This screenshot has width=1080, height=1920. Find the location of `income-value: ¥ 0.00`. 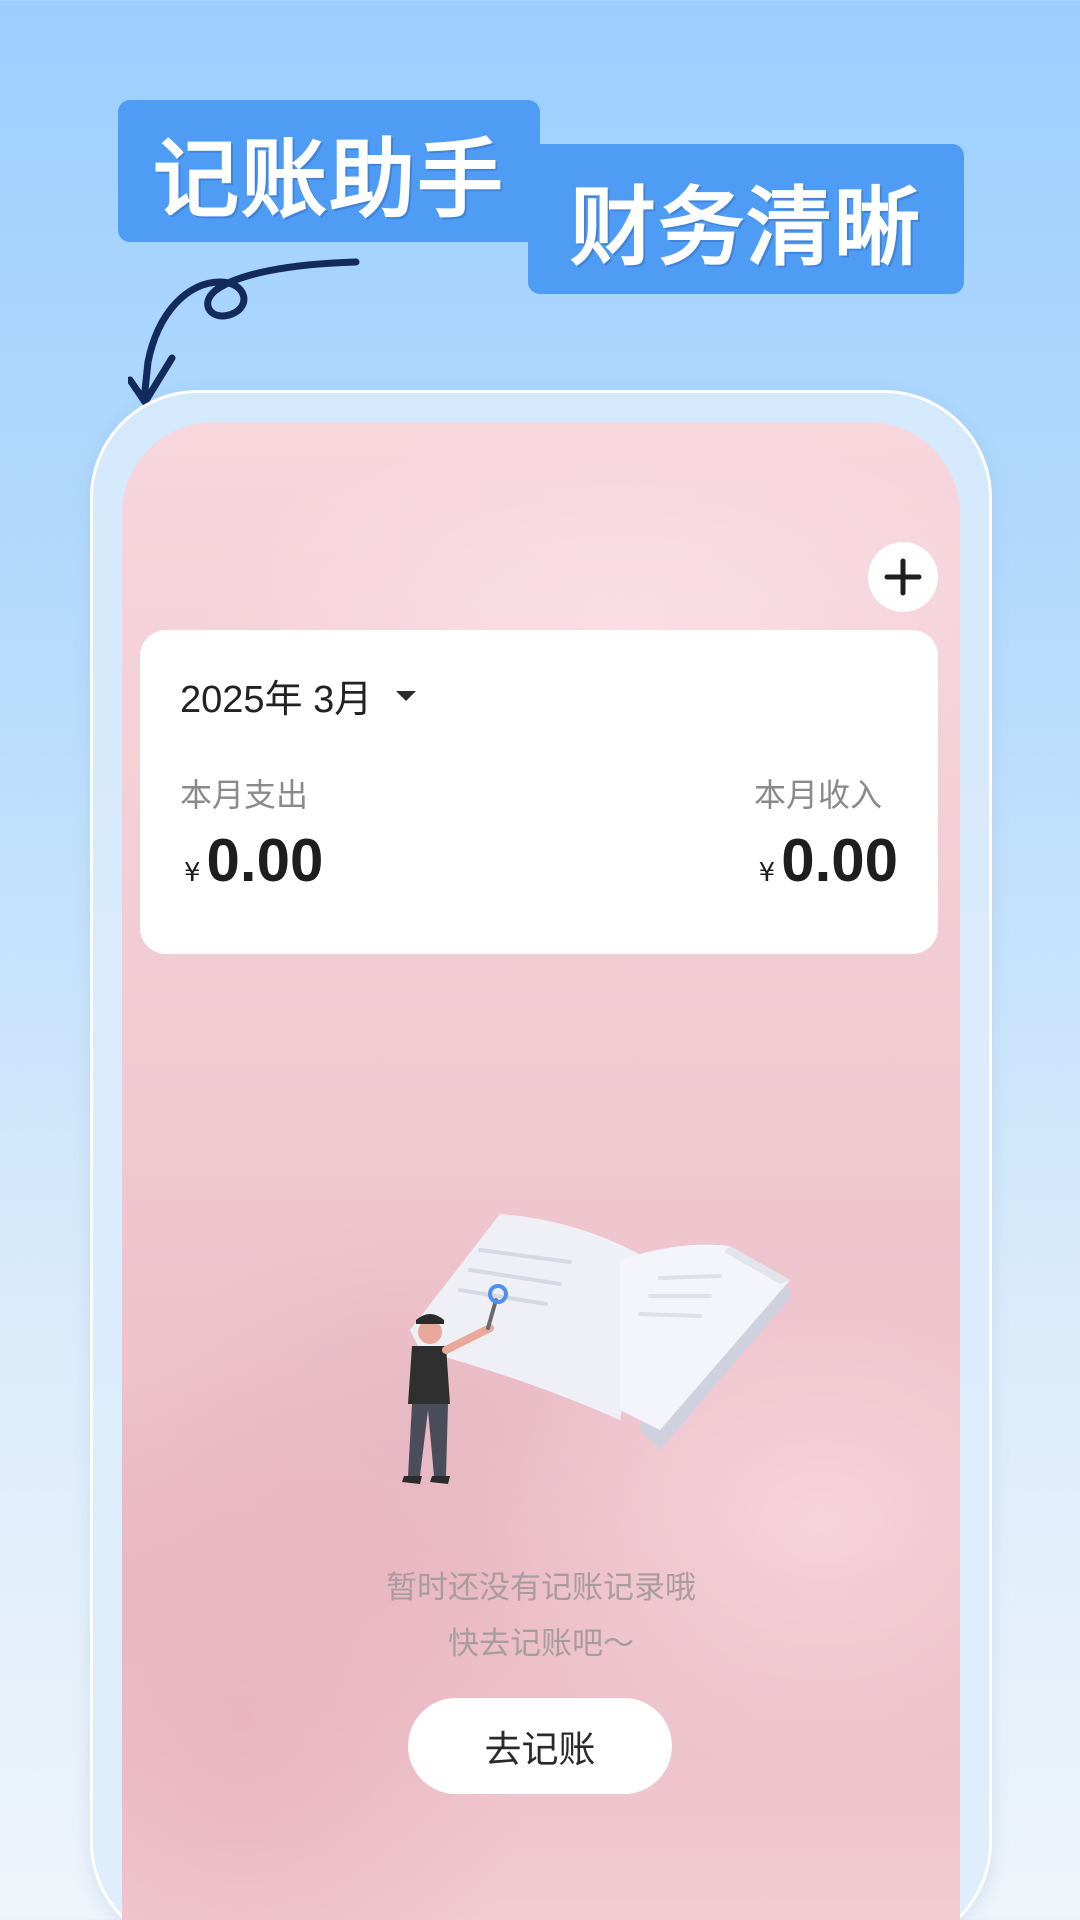

income-value: ¥ 0.00 is located at coordinates (828, 860).